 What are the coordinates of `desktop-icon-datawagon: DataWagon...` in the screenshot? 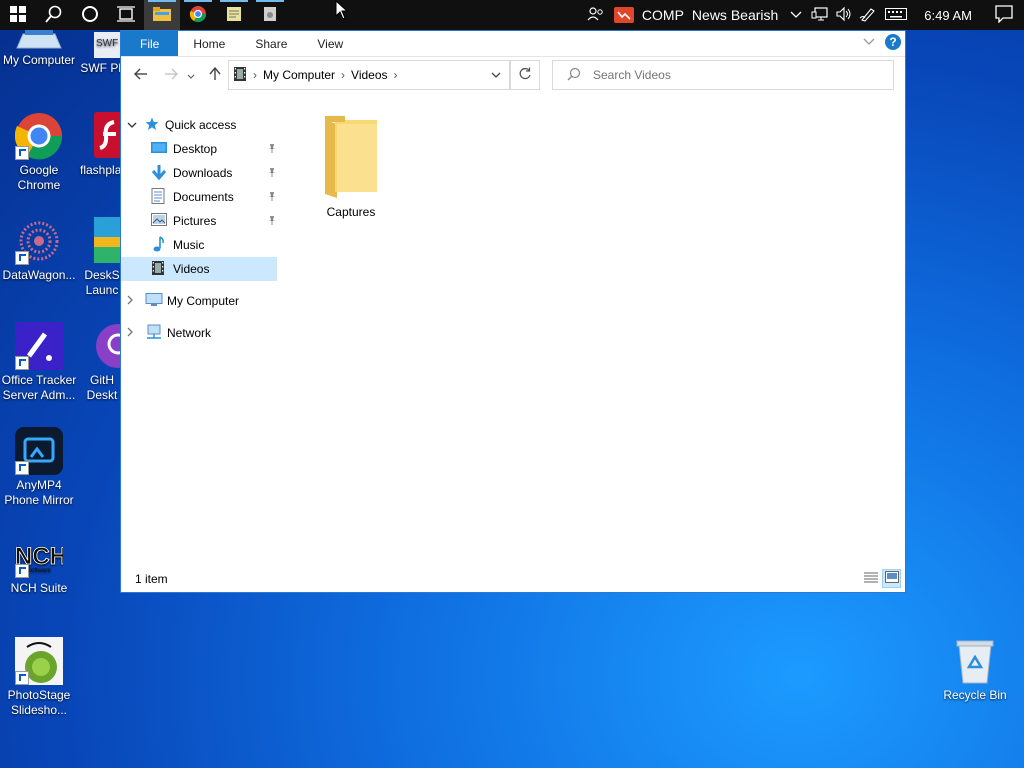 It's located at (39, 250).